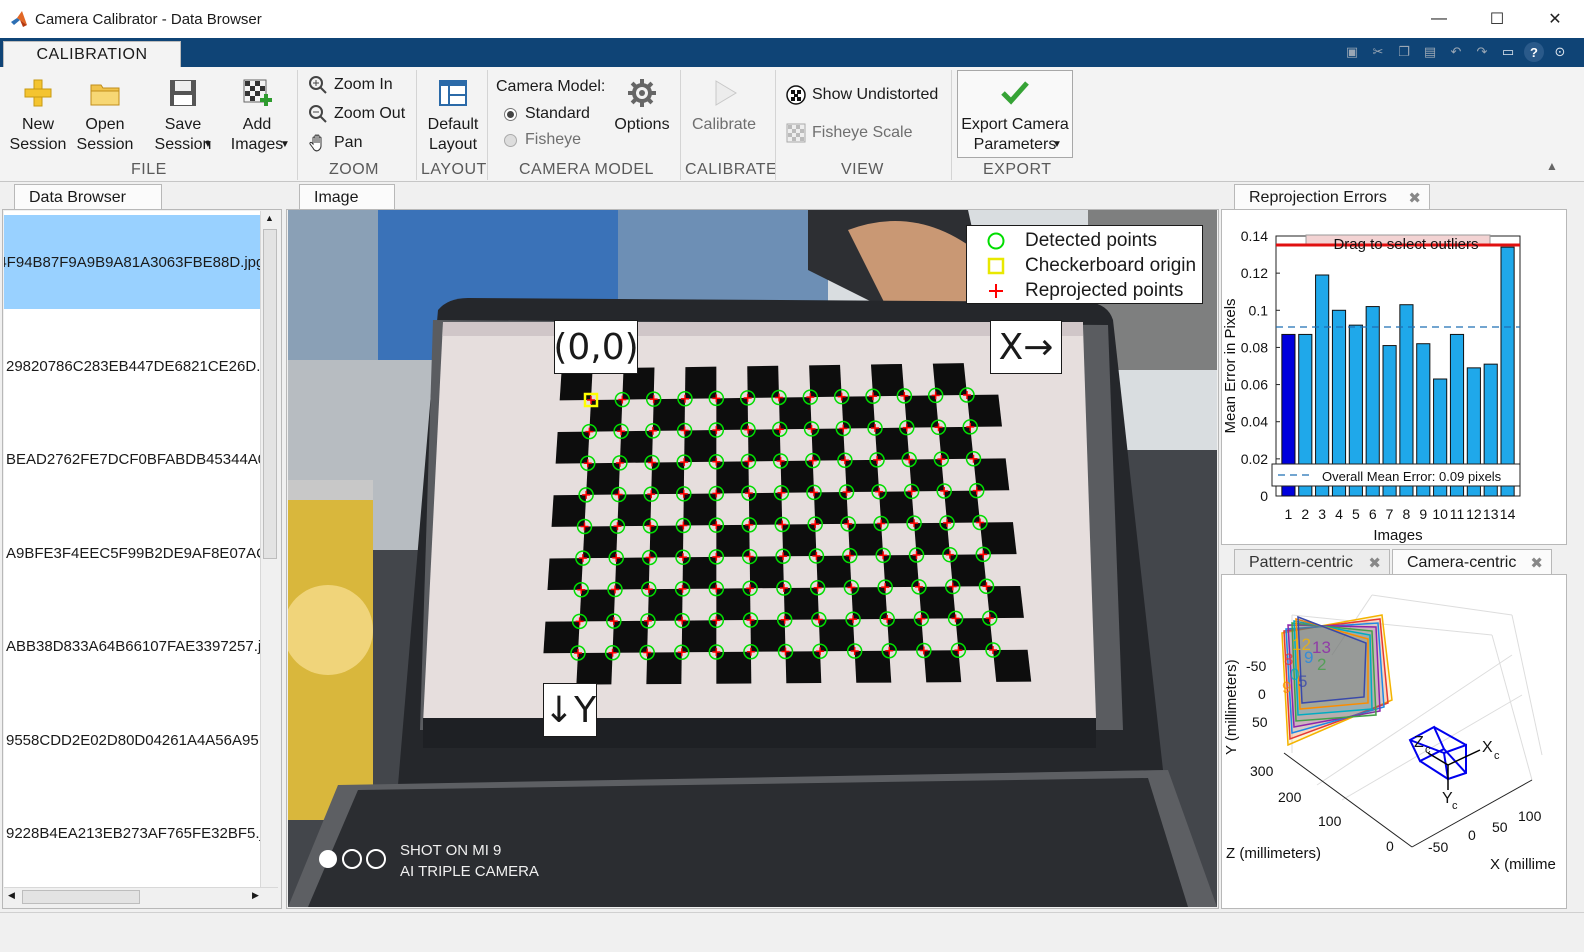 The width and height of the screenshot is (1584, 952). Describe the element at coordinates (141, 896) in the screenshot. I see `data-browser-horizontal-scrollbar: ◀ ▶` at that location.